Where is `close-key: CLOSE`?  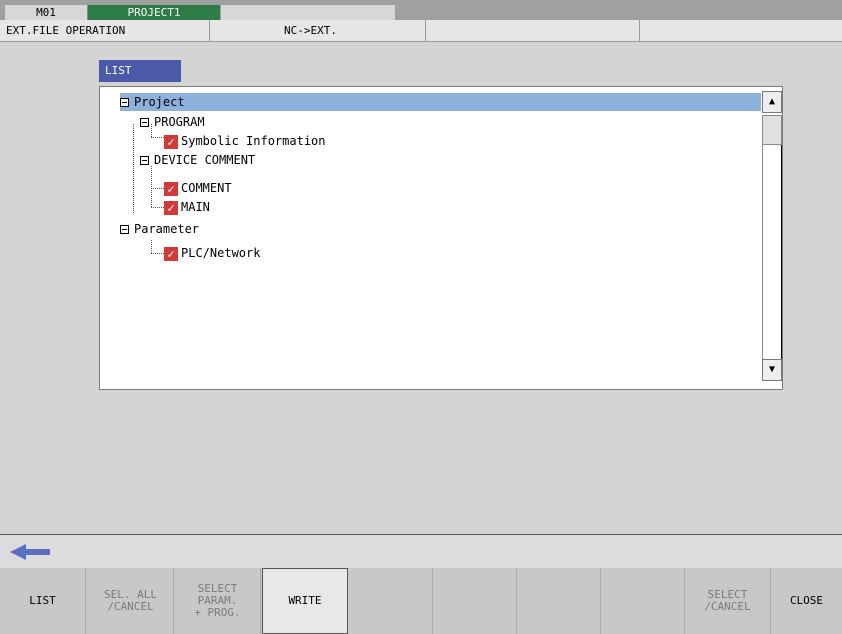 close-key: CLOSE is located at coordinates (806, 601).